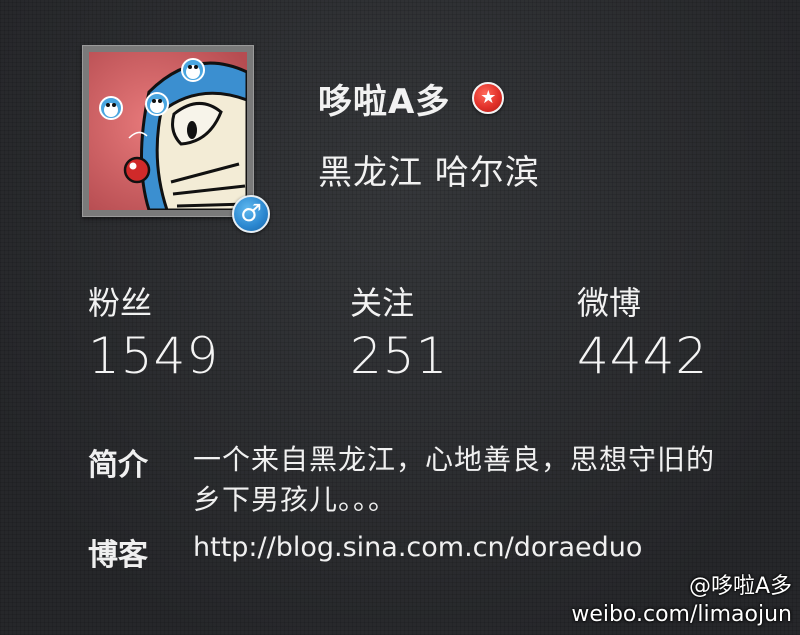 This screenshot has width=800, height=635. Describe the element at coordinates (118, 465) in the screenshot. I see `bio-label: 简介` at that location.